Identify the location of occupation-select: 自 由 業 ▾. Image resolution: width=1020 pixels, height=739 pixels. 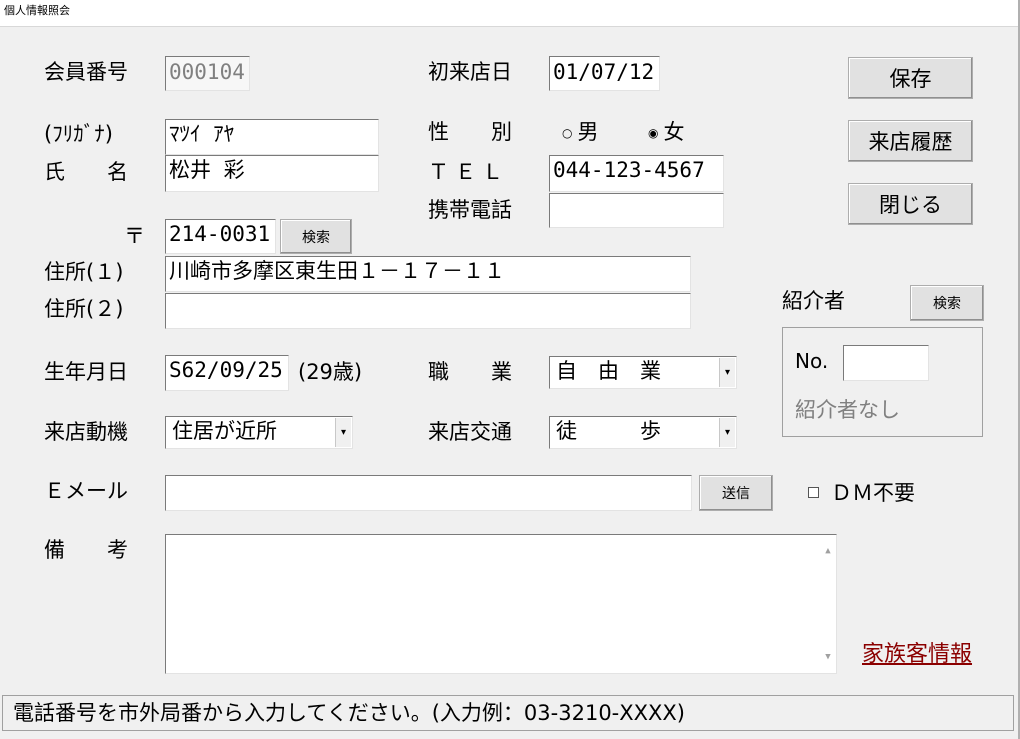
(643, 372).